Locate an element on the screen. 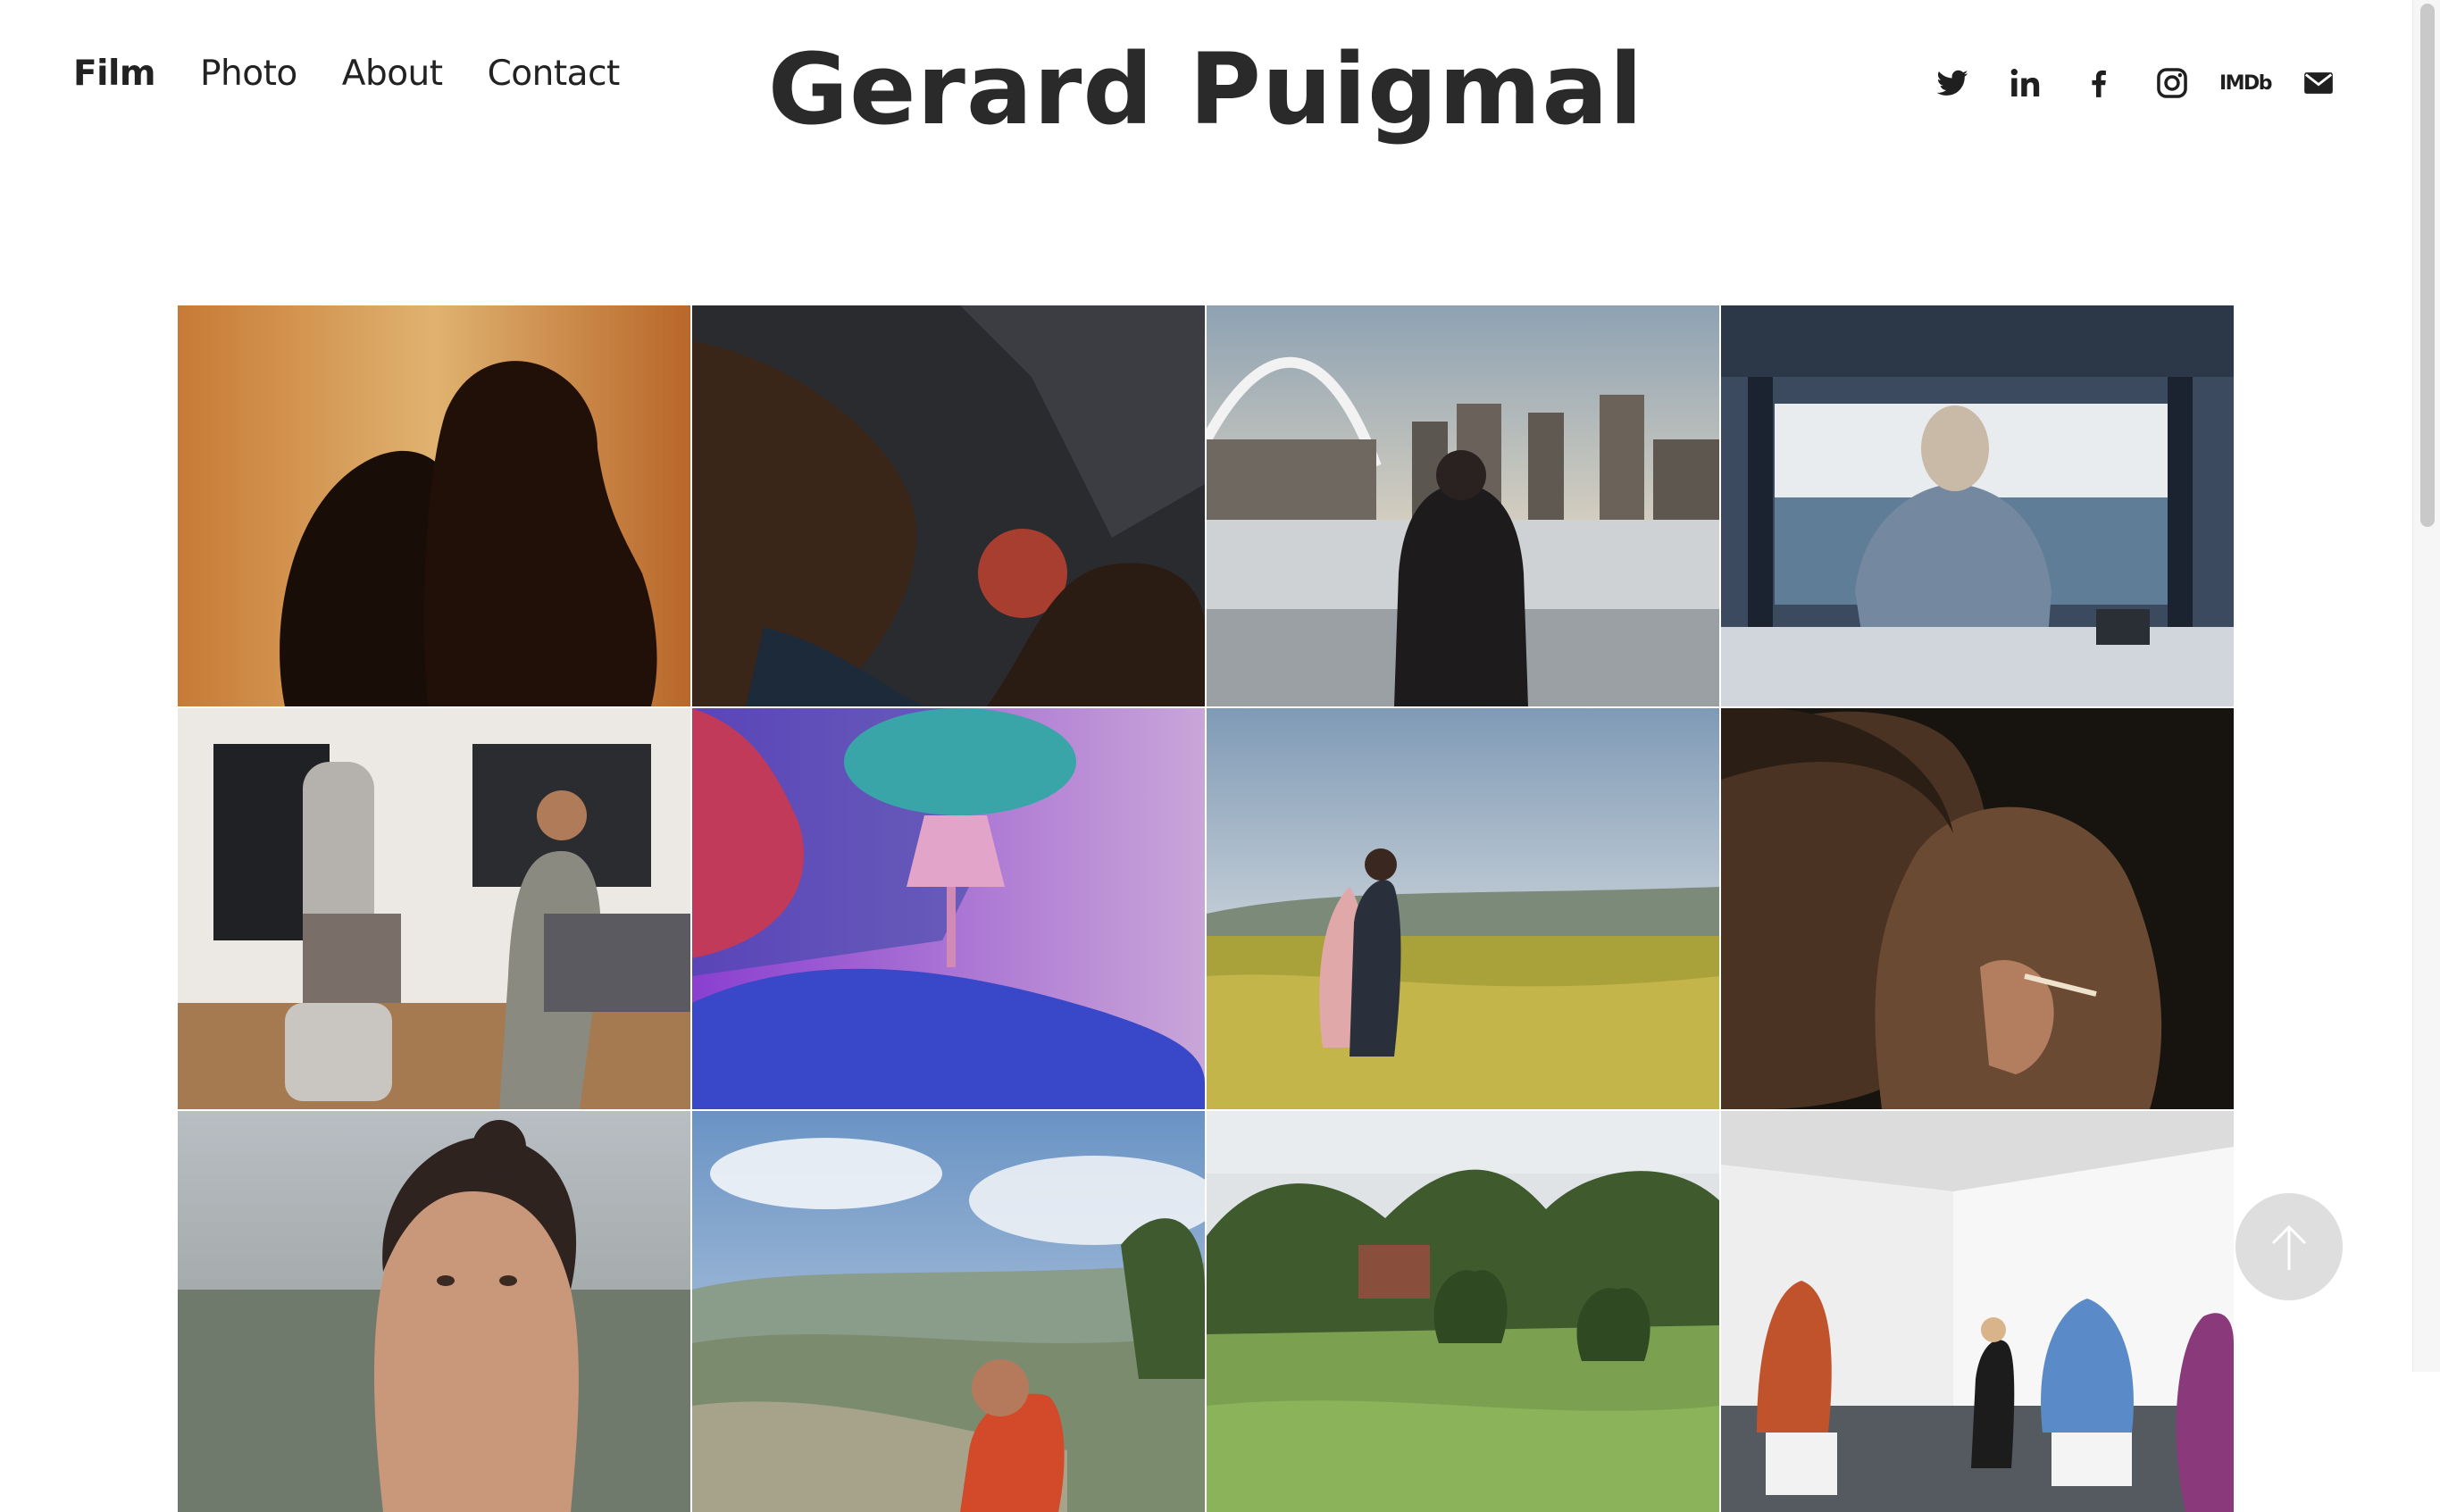 This screenshot has width=2440, height=1512. back-to-top-button is located at coordinates (2289, 1246).